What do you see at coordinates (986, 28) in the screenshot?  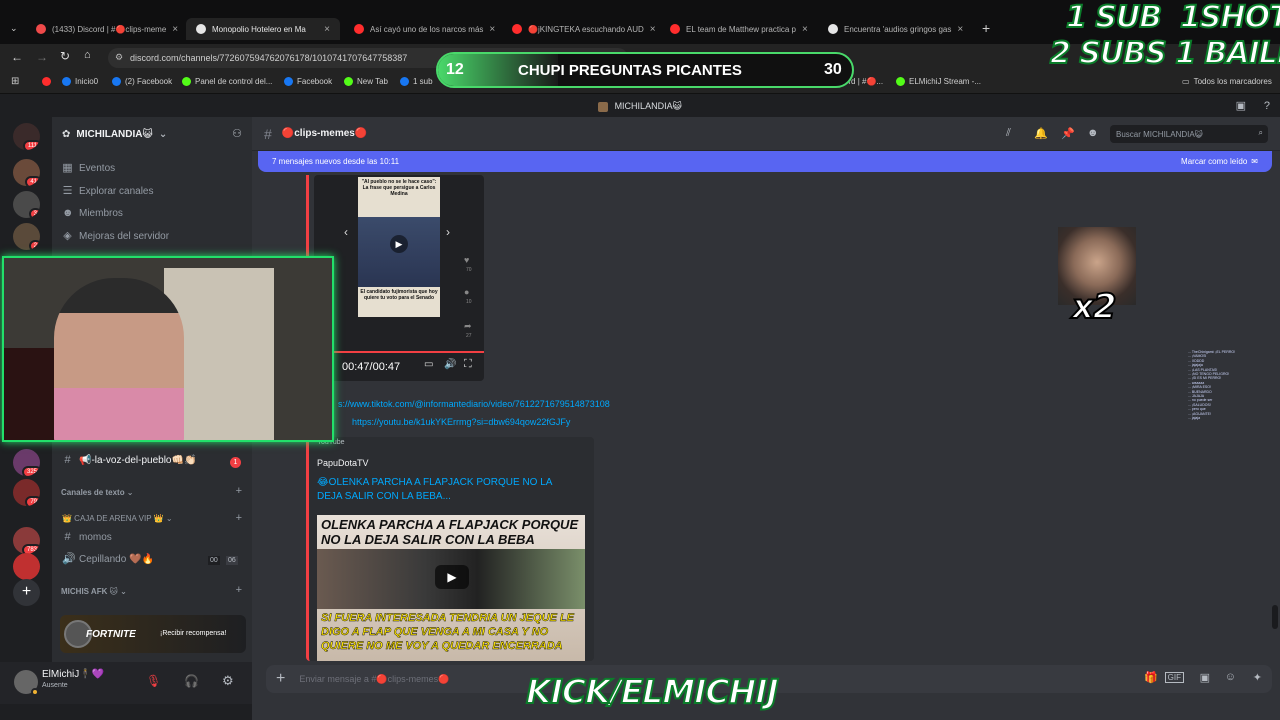 I see `new-tab-button: +` at bounding box center [986, 28].